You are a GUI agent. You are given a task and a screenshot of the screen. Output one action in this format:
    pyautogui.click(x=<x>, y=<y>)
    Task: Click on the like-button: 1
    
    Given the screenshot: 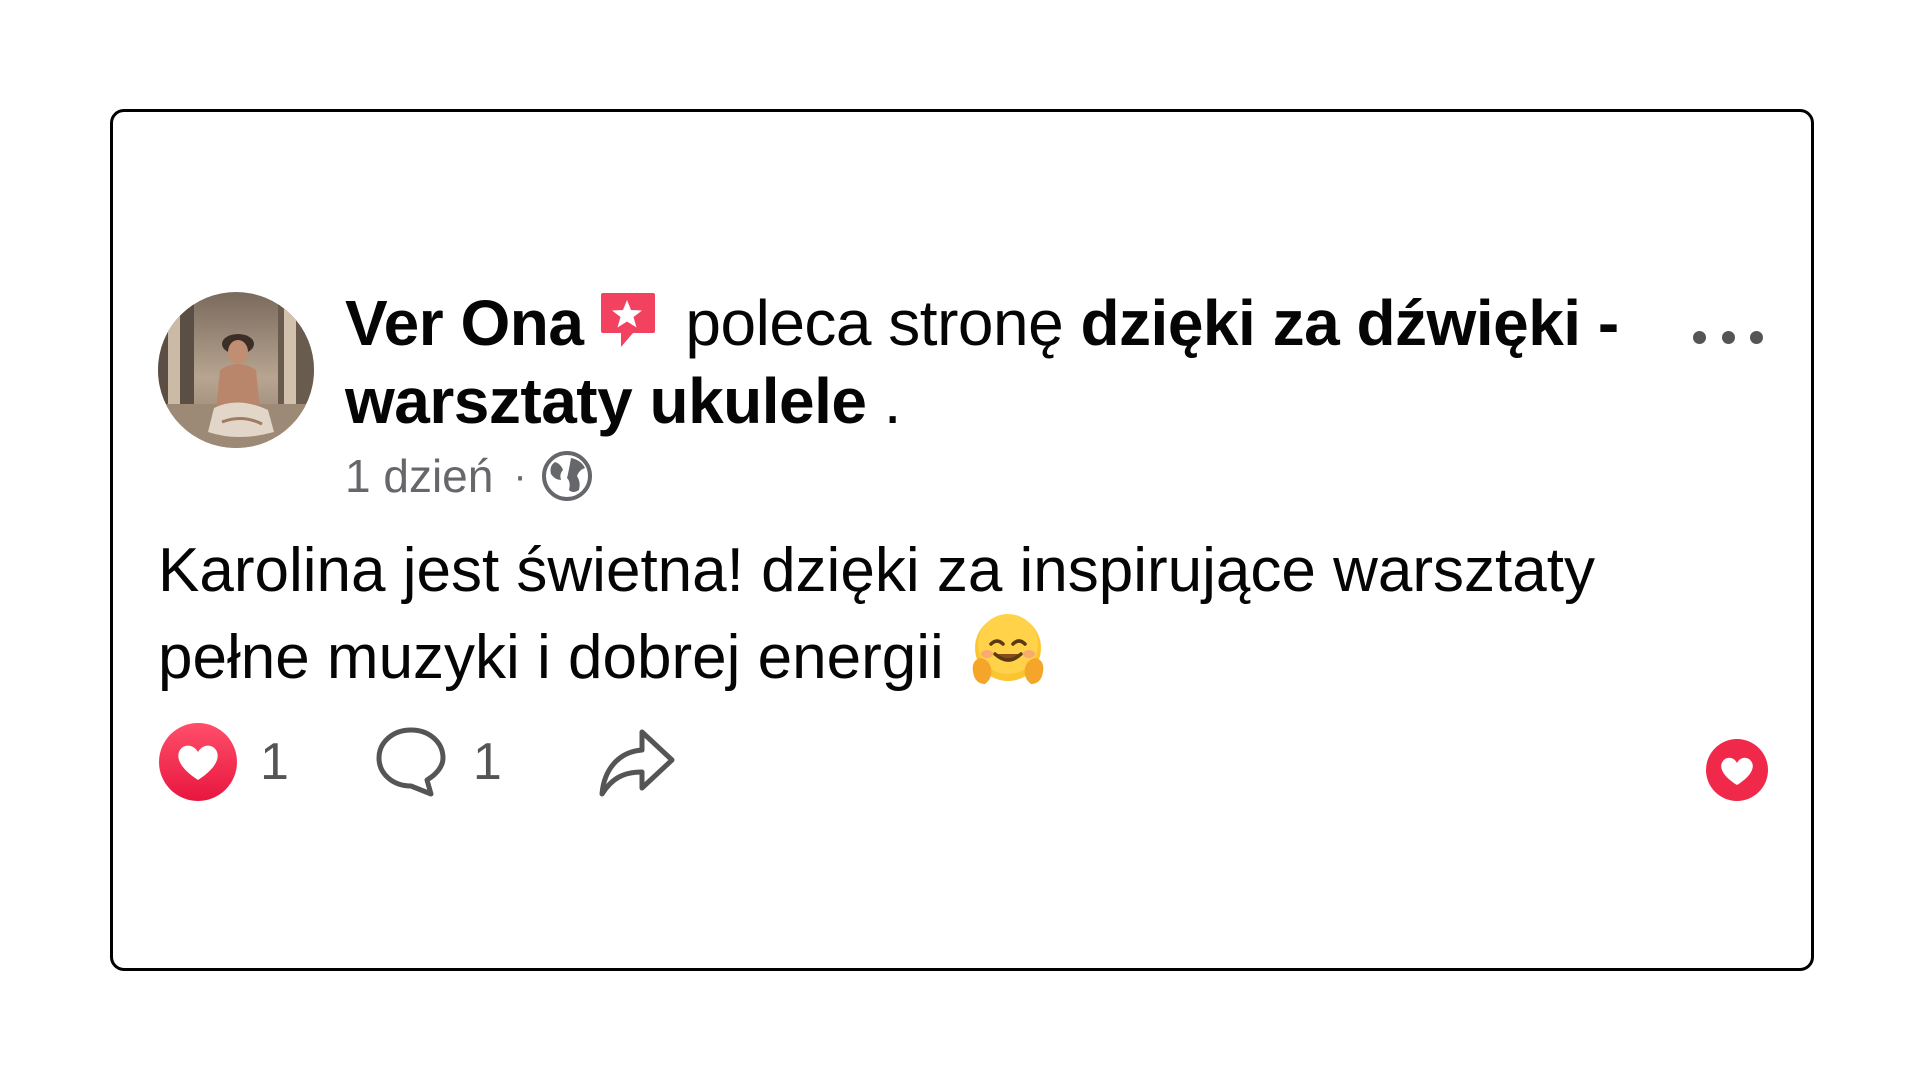 What is the action you would take?
    pyautogui.click(x=223, y=762)
    